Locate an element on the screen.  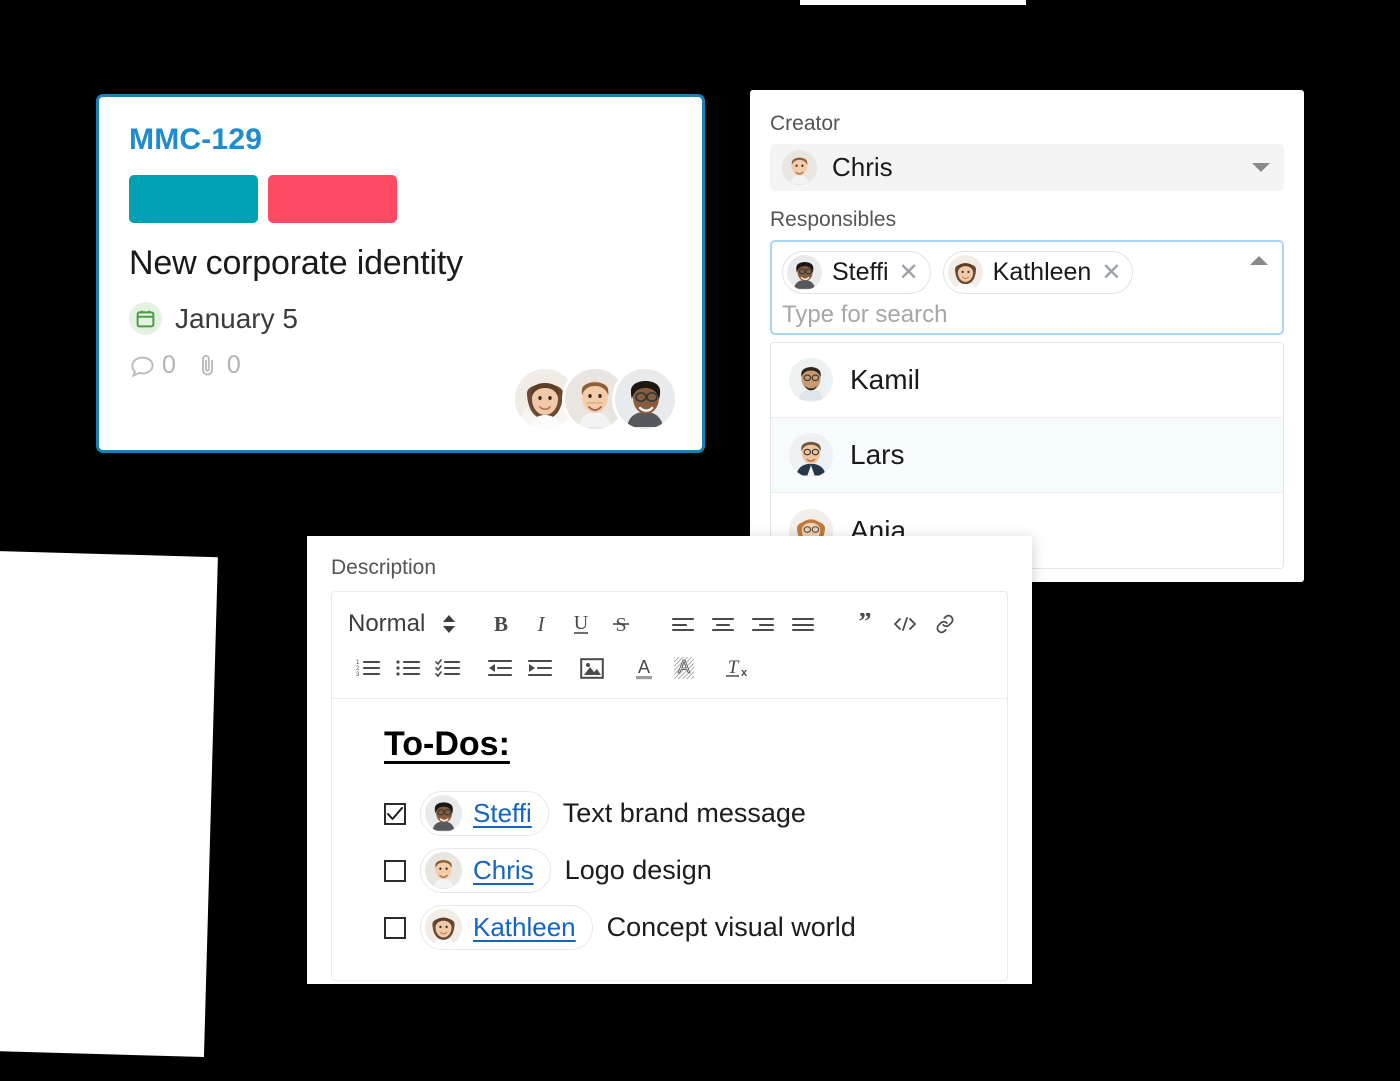
todo-mention: Chris is located at coordinates (485, 870).